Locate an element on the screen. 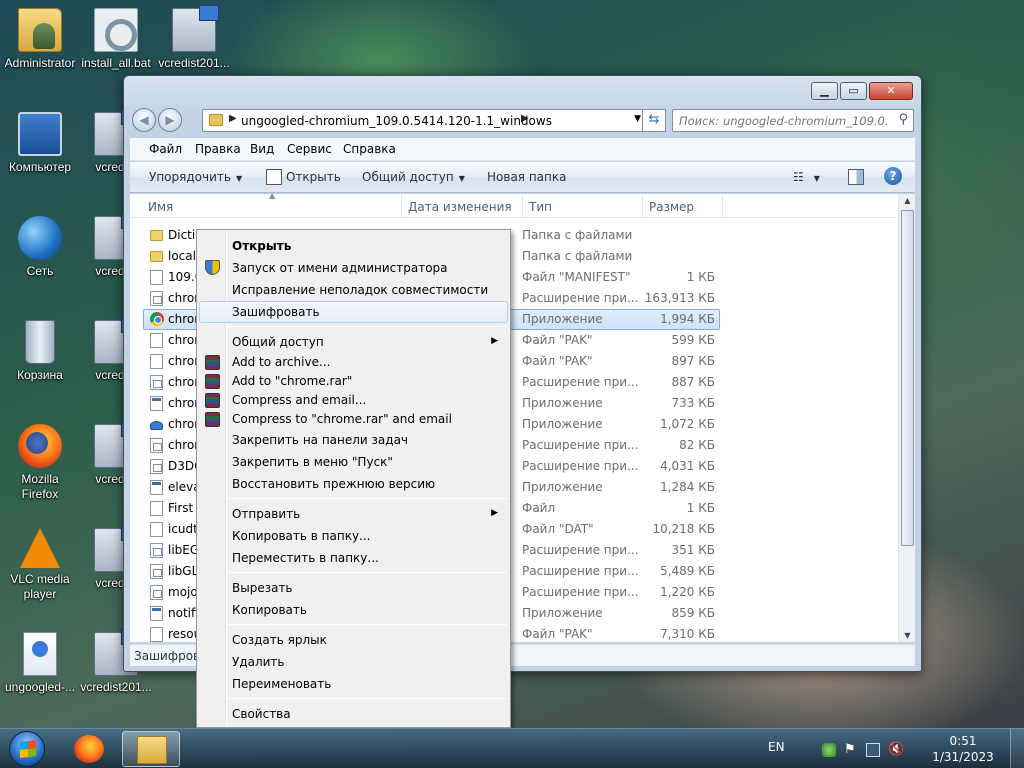  desktop-icon-vlc: VLC media player is located at coordinates (40, 565).